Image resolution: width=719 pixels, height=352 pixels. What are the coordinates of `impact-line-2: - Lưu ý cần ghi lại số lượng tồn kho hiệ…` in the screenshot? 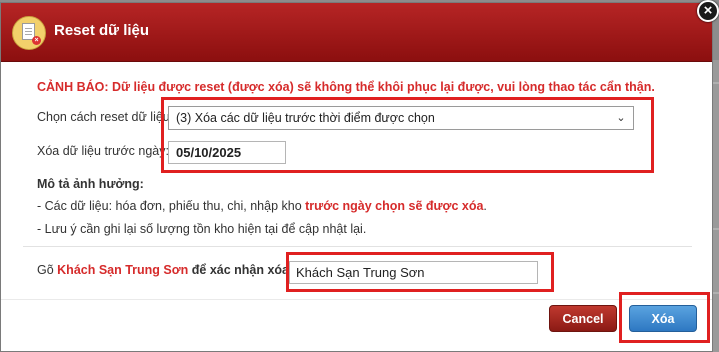 It's located at (202, 229).